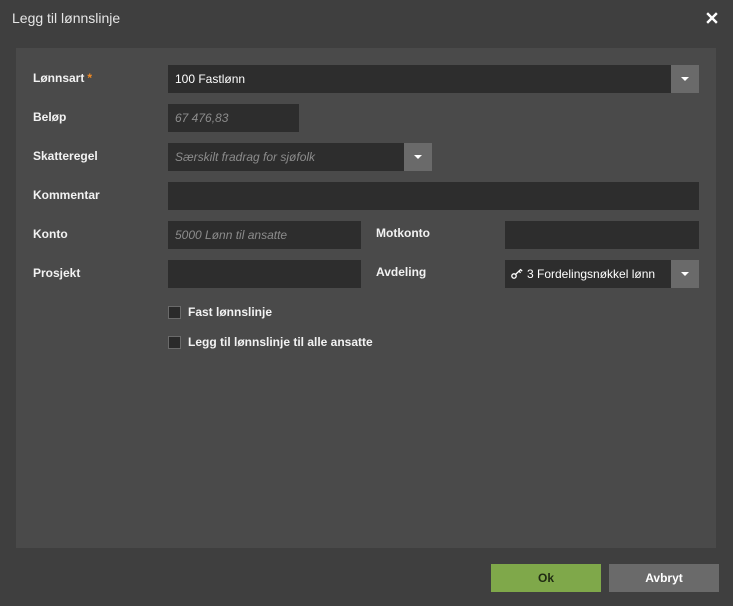 This screenshot has height=606, width=733. Describe the element at coordinates (245, 157) in the screenshot. I see `skatteregel-placeholder: Særskilt fradrag for sjøfolk` at that location.